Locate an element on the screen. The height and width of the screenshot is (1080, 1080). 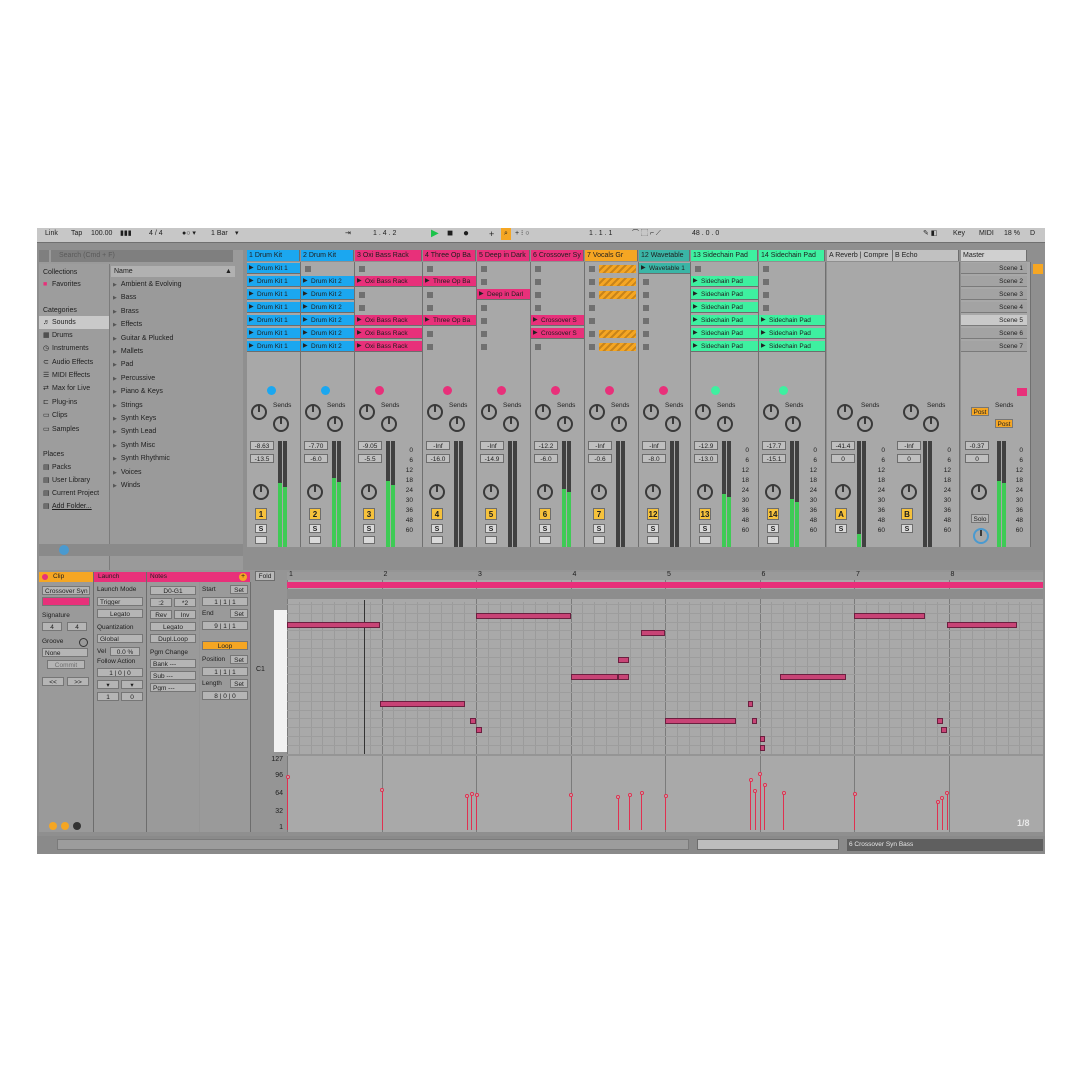
browser-name-header: Name ▲ is located at coordinates (173, 271).